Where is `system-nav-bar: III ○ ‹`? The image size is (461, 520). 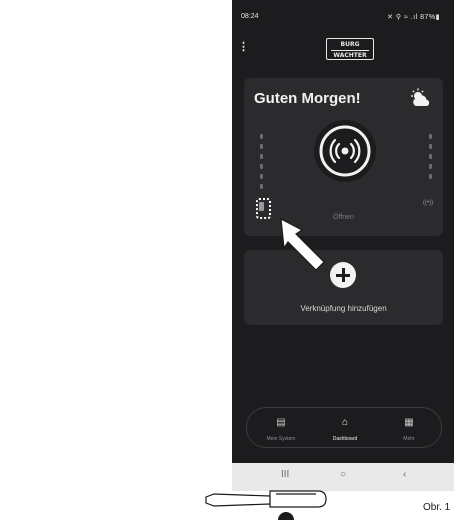
system-nav-bar: III ○ ‹ is located at coordinates (343, 477).